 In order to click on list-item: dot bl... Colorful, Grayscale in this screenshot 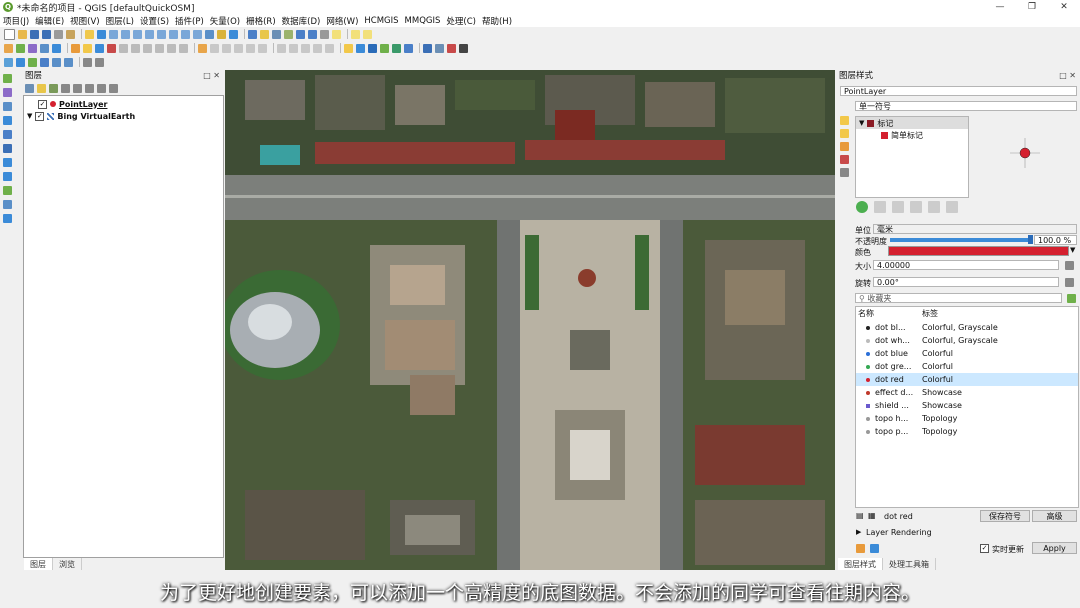, I will do `click(967, 327)`.